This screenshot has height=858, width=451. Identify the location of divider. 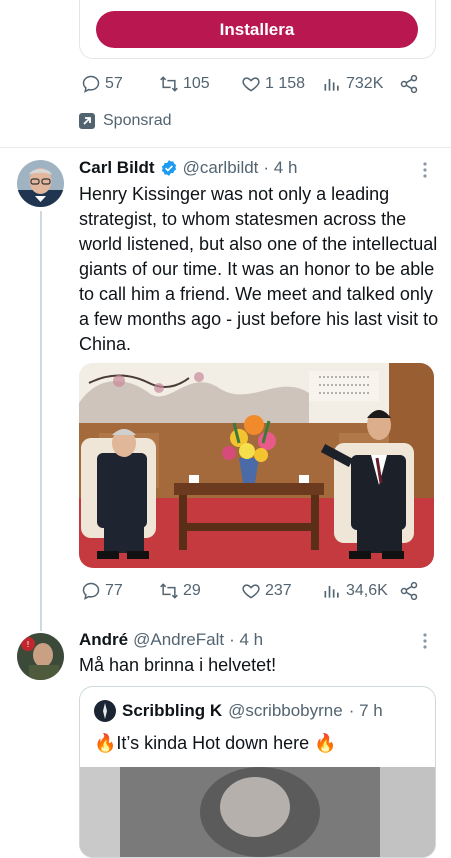
(225, 147).